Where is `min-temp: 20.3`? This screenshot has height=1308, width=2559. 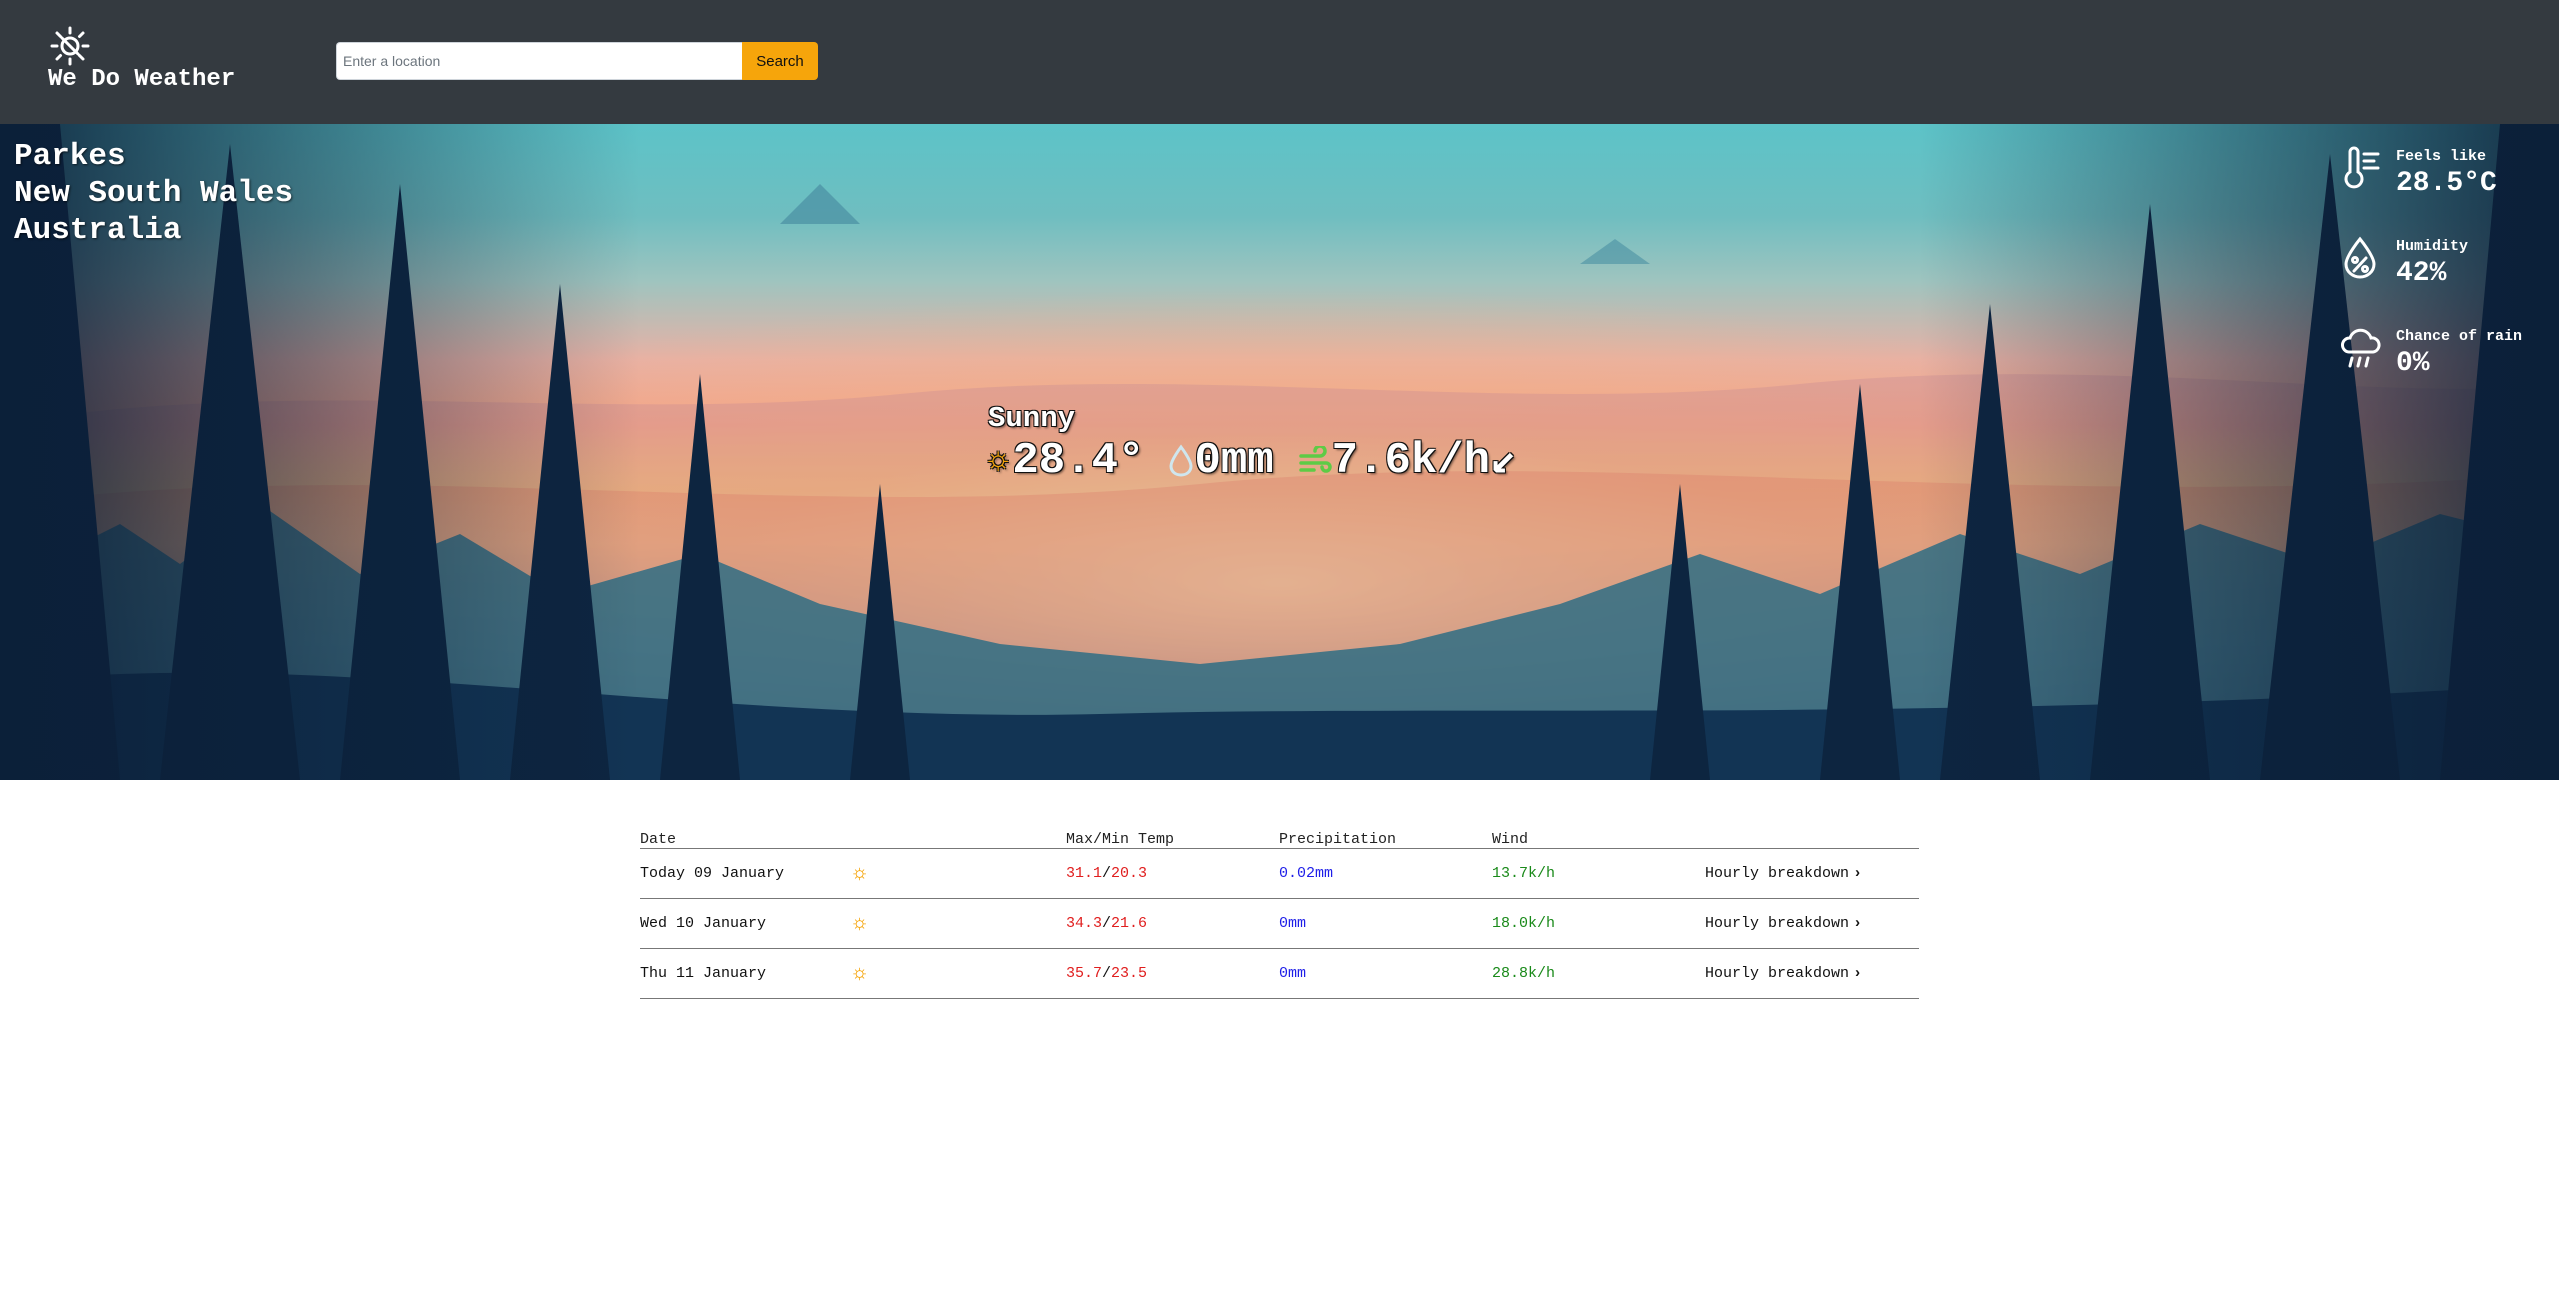 min-temp: 20.3 is located at coordinates (1129, 873).